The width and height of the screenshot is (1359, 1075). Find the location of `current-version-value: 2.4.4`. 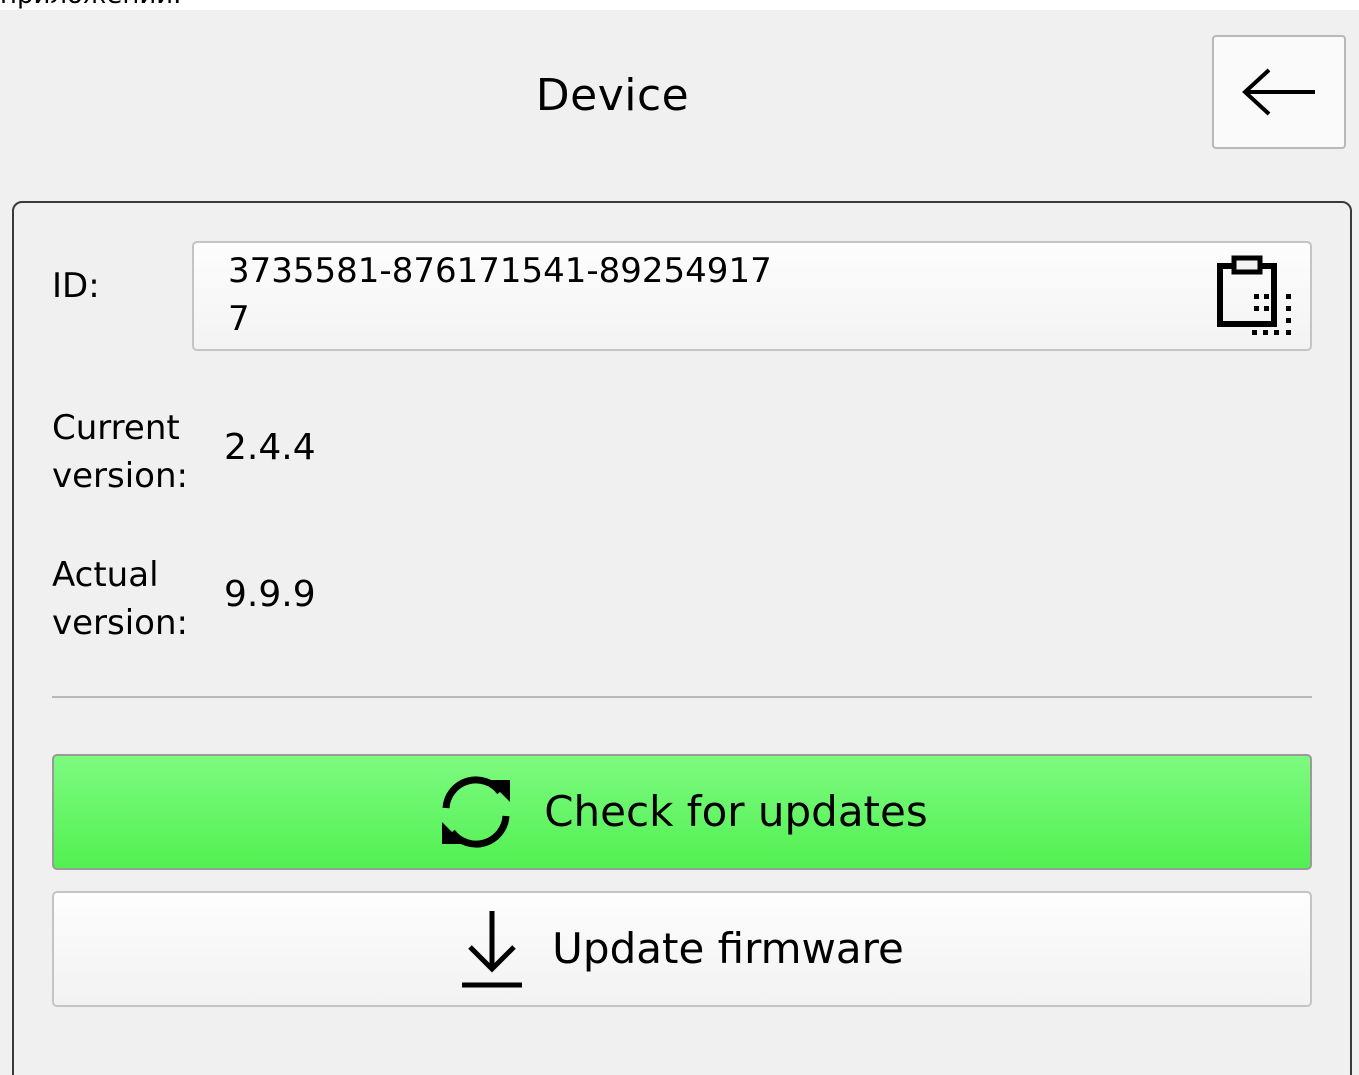

current-version-value: 2.4.4 is located at coordinates (270, 447).